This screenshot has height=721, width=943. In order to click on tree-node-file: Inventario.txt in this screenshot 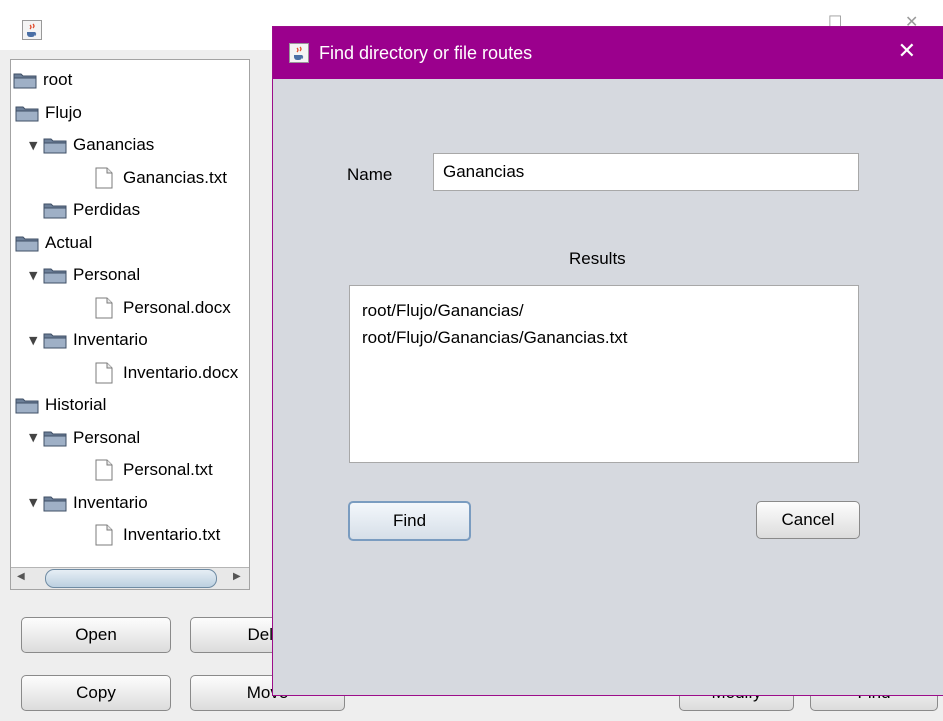, I will do `click(150, 535)`.